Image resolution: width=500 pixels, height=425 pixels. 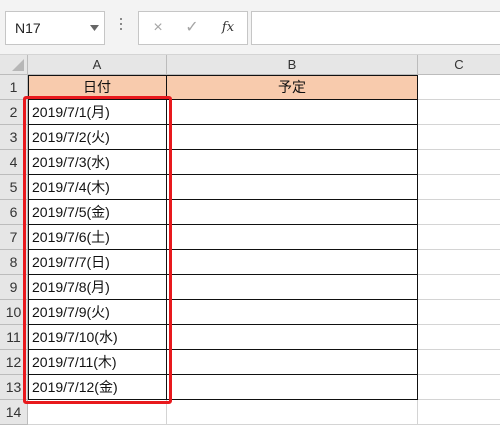 I want to click on enter-icon: ✓, so click(x=192, y=28).